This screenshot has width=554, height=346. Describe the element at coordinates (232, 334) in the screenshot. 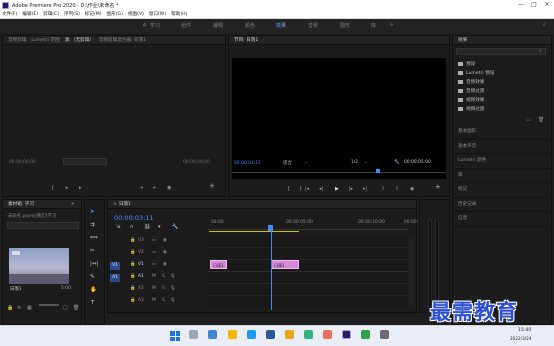

I see `file-explorer-icon` at that location.